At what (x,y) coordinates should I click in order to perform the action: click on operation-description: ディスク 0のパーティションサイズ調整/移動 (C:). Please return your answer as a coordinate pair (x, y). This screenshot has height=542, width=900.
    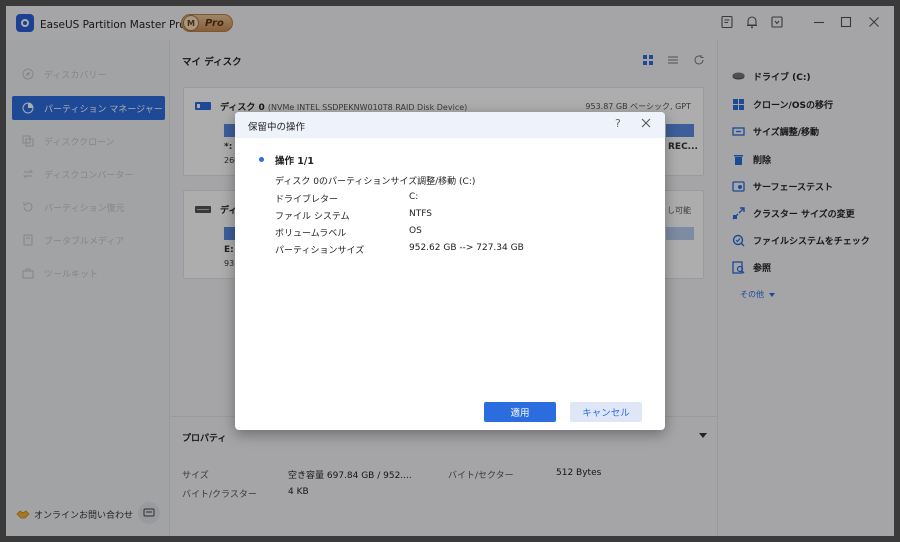
    Looking at the image, I should click on (375, 182).